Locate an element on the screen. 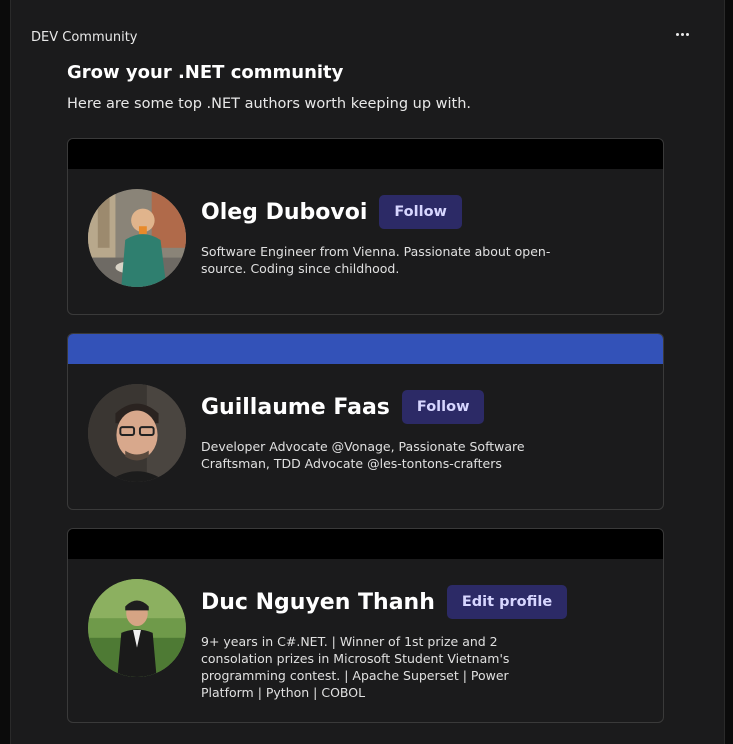 The width and height of the screenshot is (733, 744). author-name-row: Duc Nguyen Thanh Edit profile is located at coordinates (384, 602).